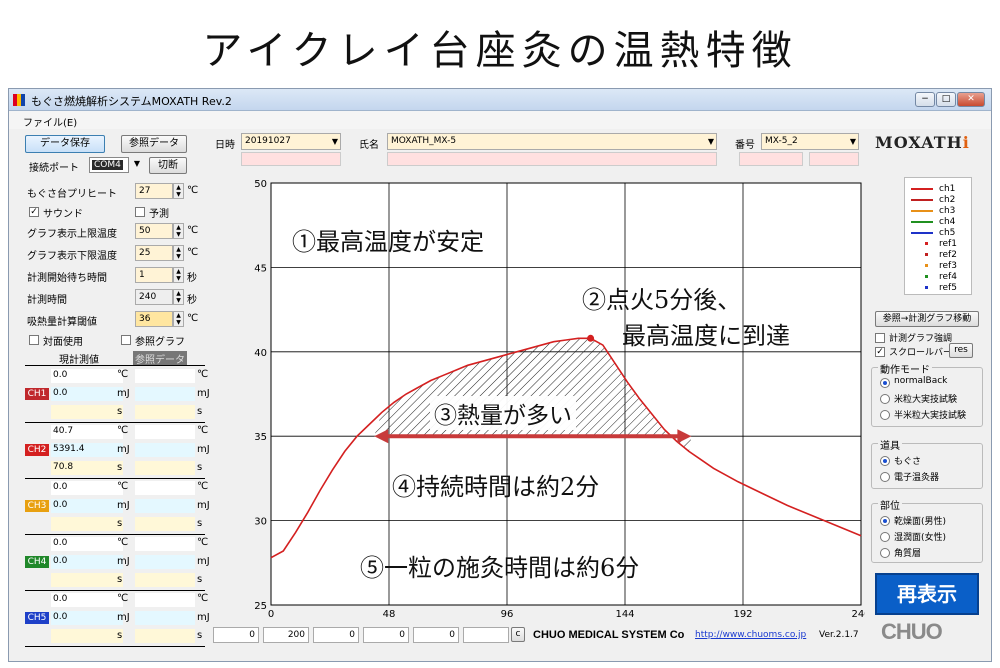 Image resolution: width=1000 pixels, height=668 pixels. I want to click on x-tick-label: 144, so click(624, 614).